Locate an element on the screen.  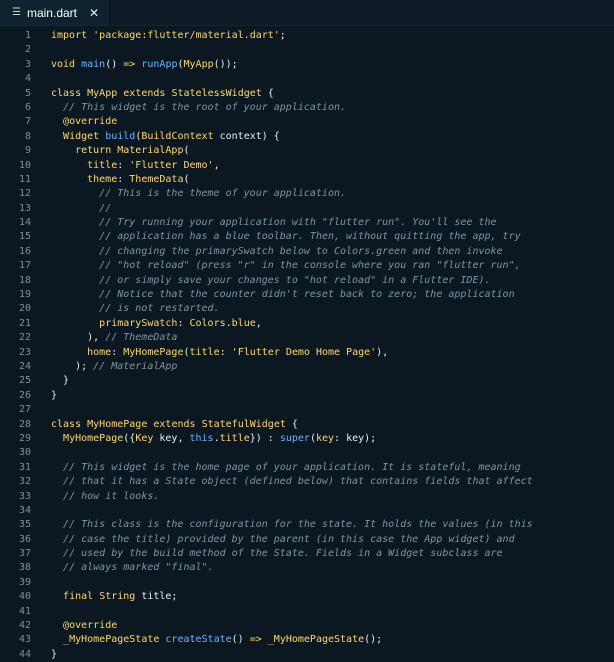
code-line: 8 Widget build(BuildContext context) { is located at coordinates (307, 137).